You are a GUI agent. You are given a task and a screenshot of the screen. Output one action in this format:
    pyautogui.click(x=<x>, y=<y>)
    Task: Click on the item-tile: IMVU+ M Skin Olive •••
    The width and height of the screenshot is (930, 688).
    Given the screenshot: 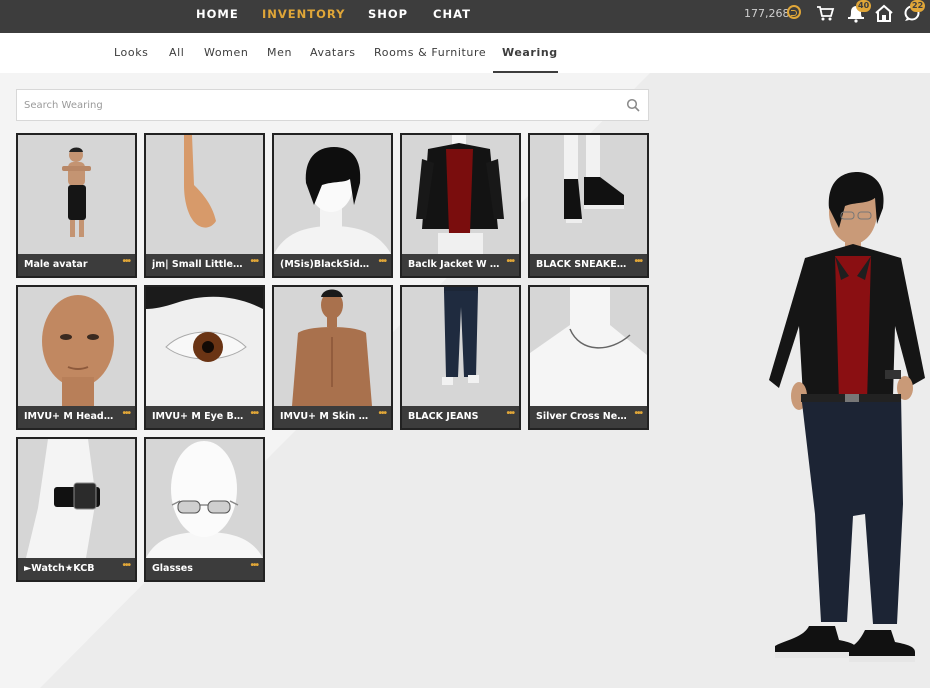 What is the action you would take?
    pyautogui.click(x=332, y=357)
    